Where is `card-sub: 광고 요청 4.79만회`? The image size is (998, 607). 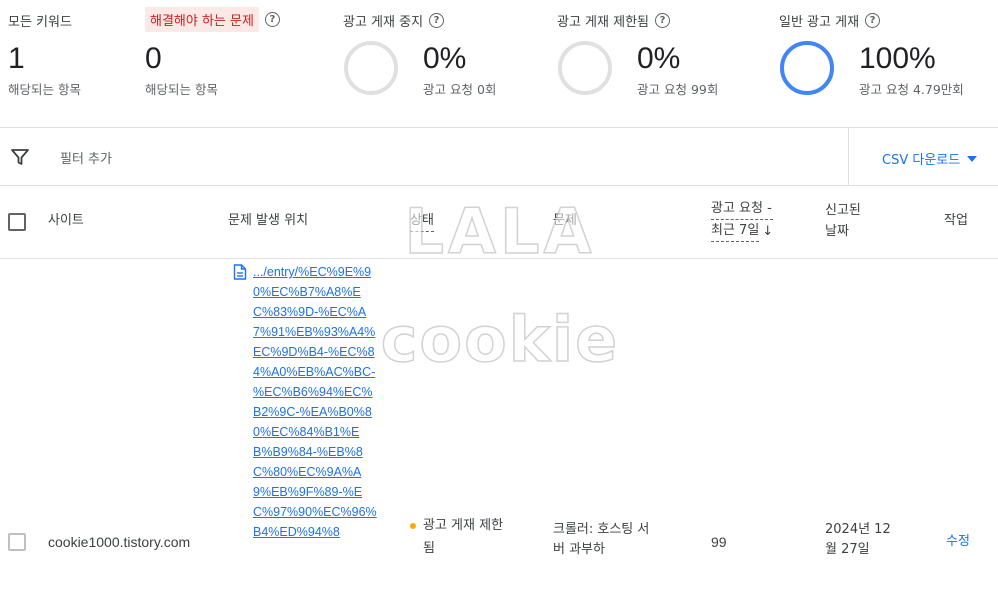
card-sub: 광고 요청 4.79만회 is located at coordinates (911, 89).